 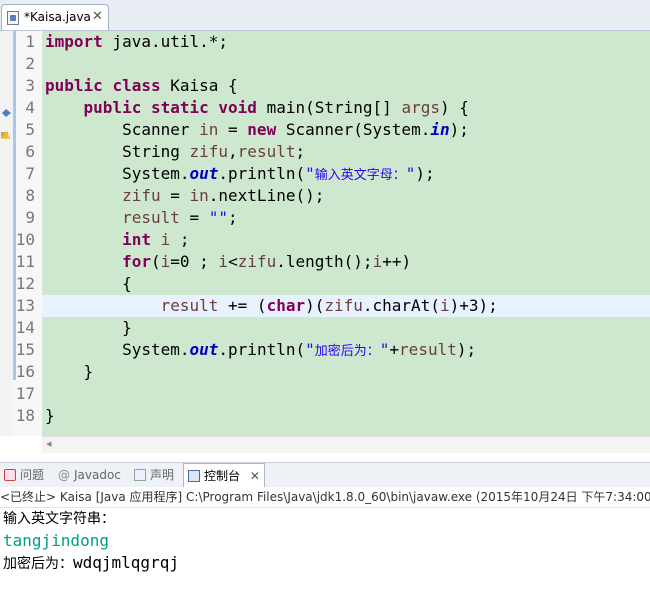 I want to click on console-output: 输入英文字符串： tangjindong 加密后为：wdqjmlqgrqj, so click(x=325, y=551).